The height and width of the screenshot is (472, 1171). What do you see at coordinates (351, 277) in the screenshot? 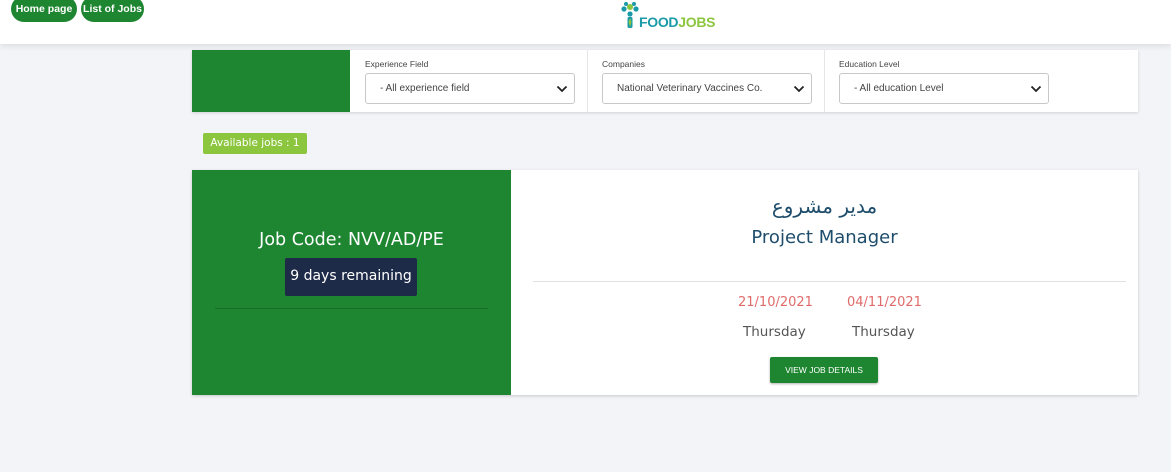
I see `days-remaining-badge: 9 days remaining` at bounding box center [351, 277].